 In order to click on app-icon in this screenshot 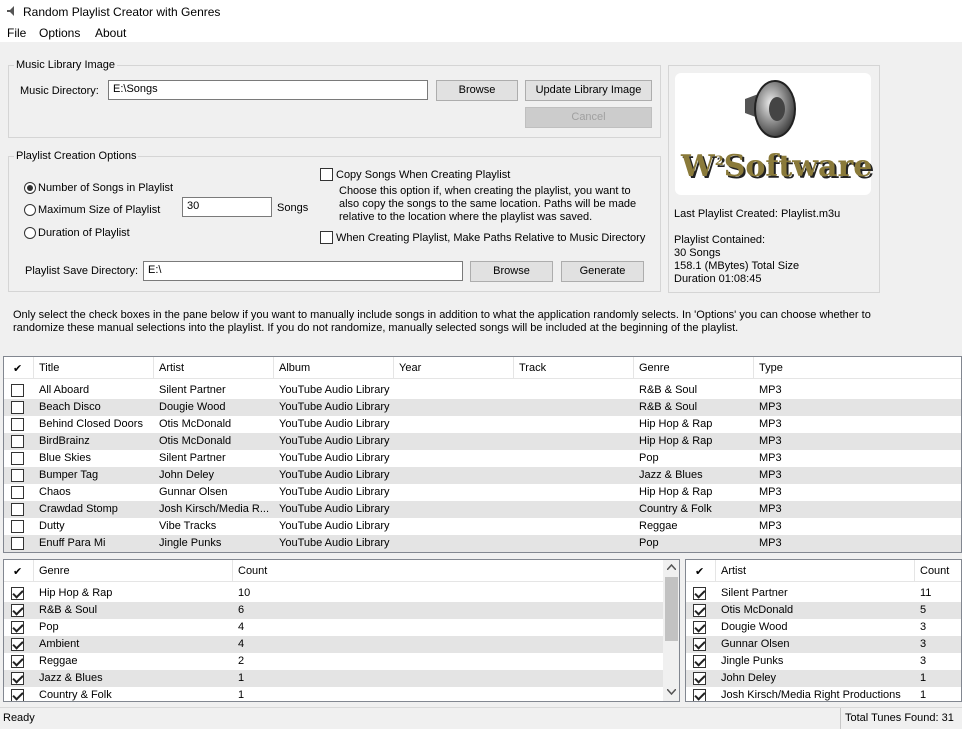, I will do `click(10, 11)`.